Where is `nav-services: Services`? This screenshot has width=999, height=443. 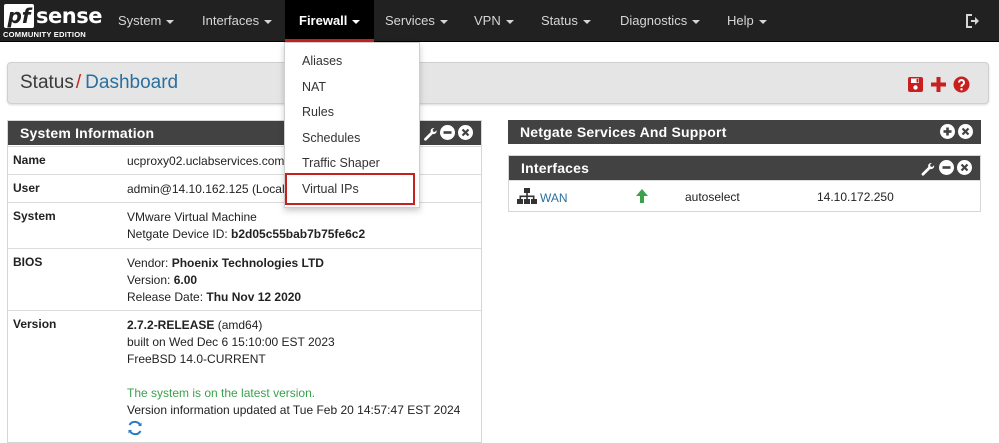 nav-services: Services is located at coordinates (416, 21).